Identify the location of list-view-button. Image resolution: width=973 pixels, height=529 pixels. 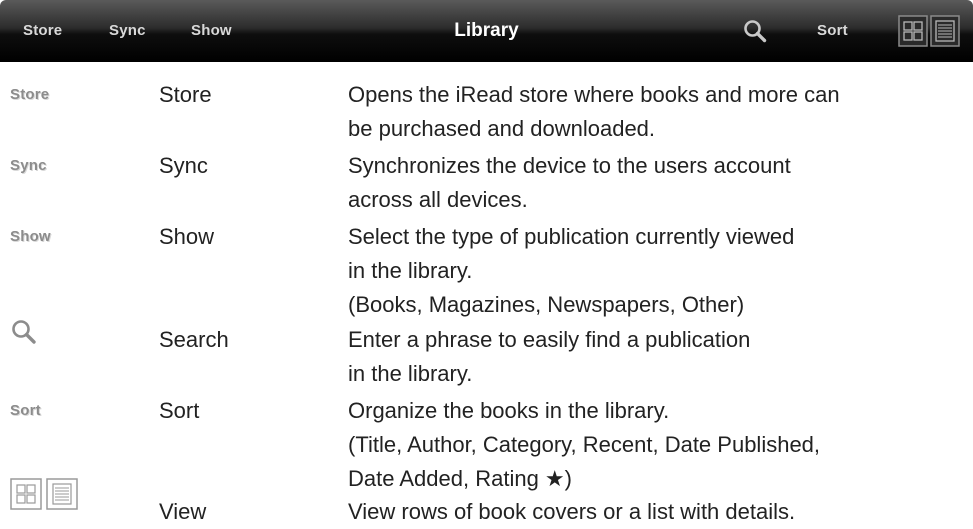
(945, 31).